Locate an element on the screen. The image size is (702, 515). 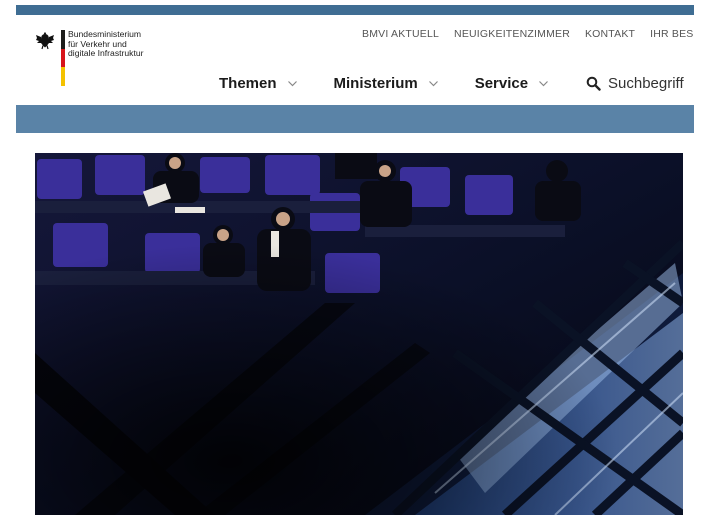
nav-item-service: Service is located at coordinates (512, 83).